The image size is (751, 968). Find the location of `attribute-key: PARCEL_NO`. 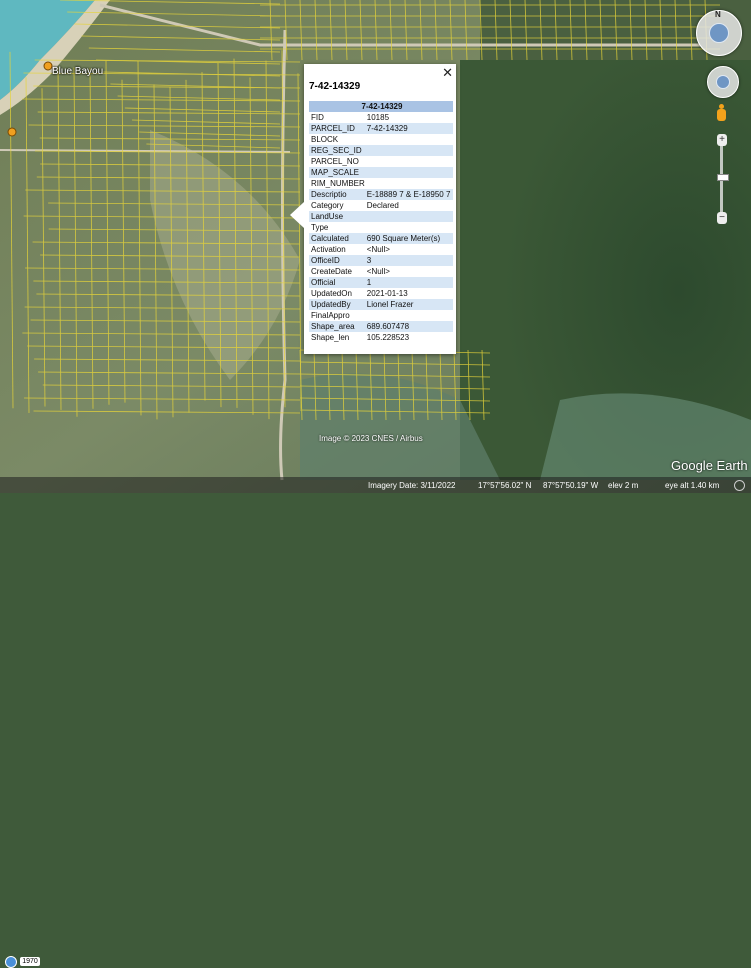

attribute-key: PARCEL_NO is located at coordinates (335, 161).